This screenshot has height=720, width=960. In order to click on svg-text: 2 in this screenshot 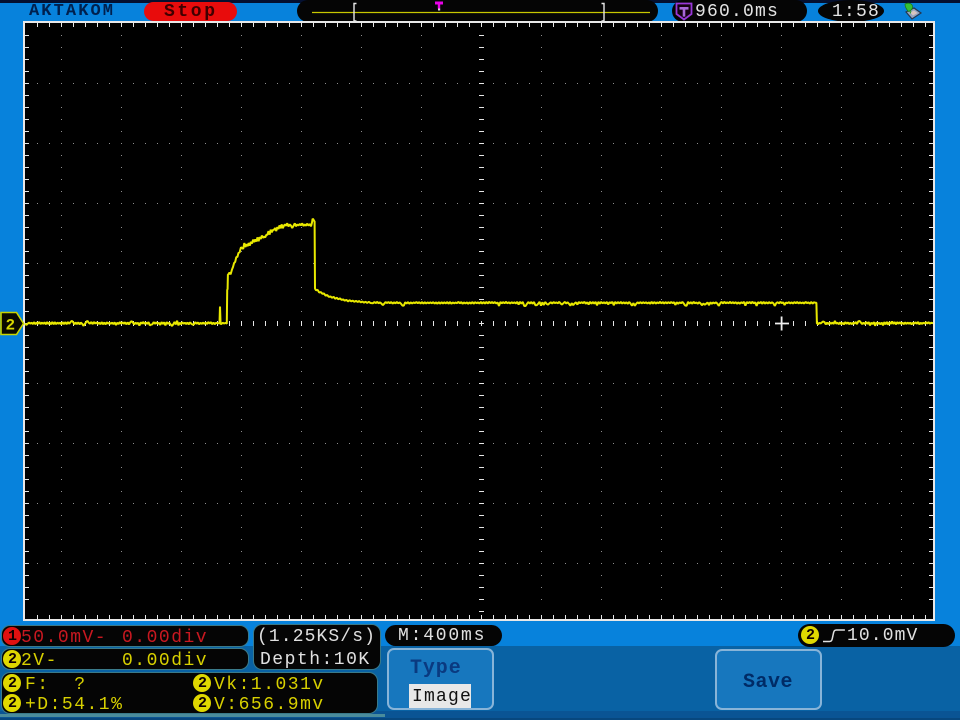, I will do `click(11, 326)`.